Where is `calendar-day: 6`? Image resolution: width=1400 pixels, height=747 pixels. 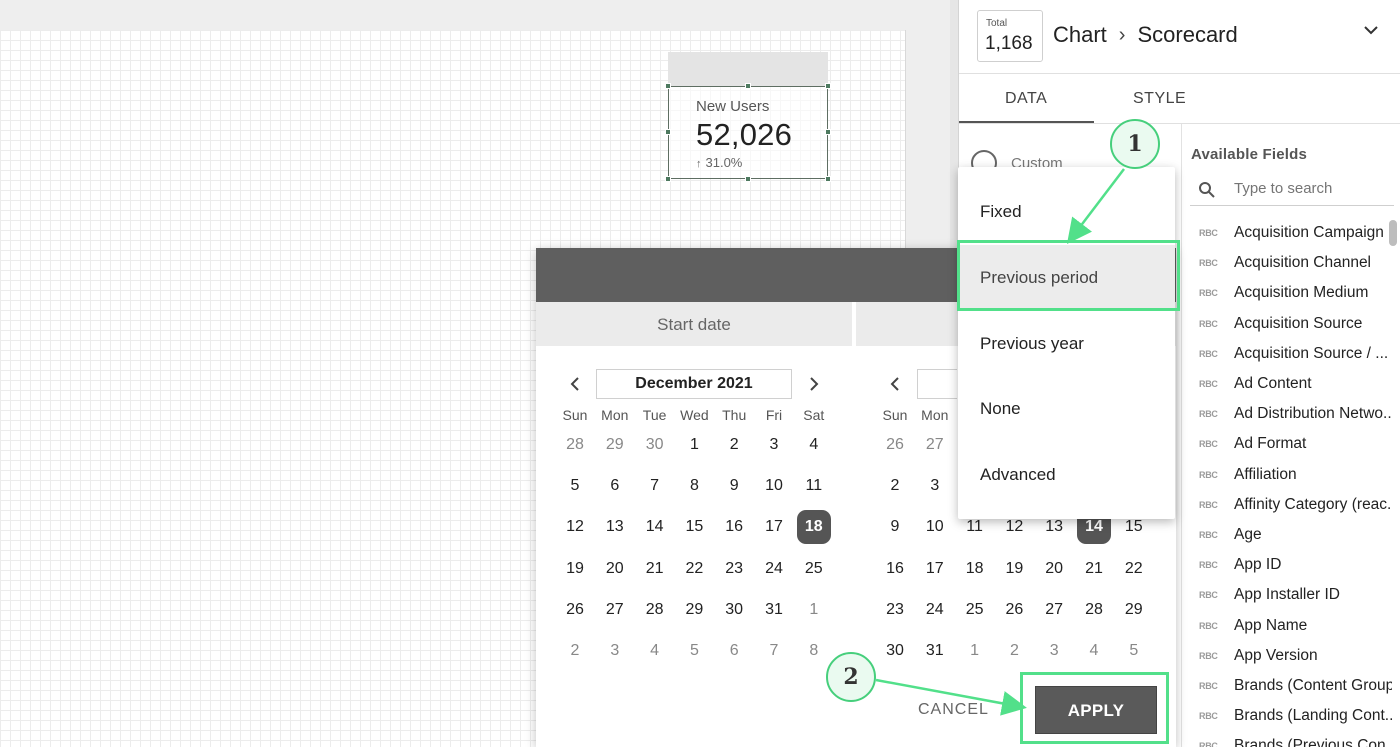 calendar-day: 6 is located at coordinates (615, 486).